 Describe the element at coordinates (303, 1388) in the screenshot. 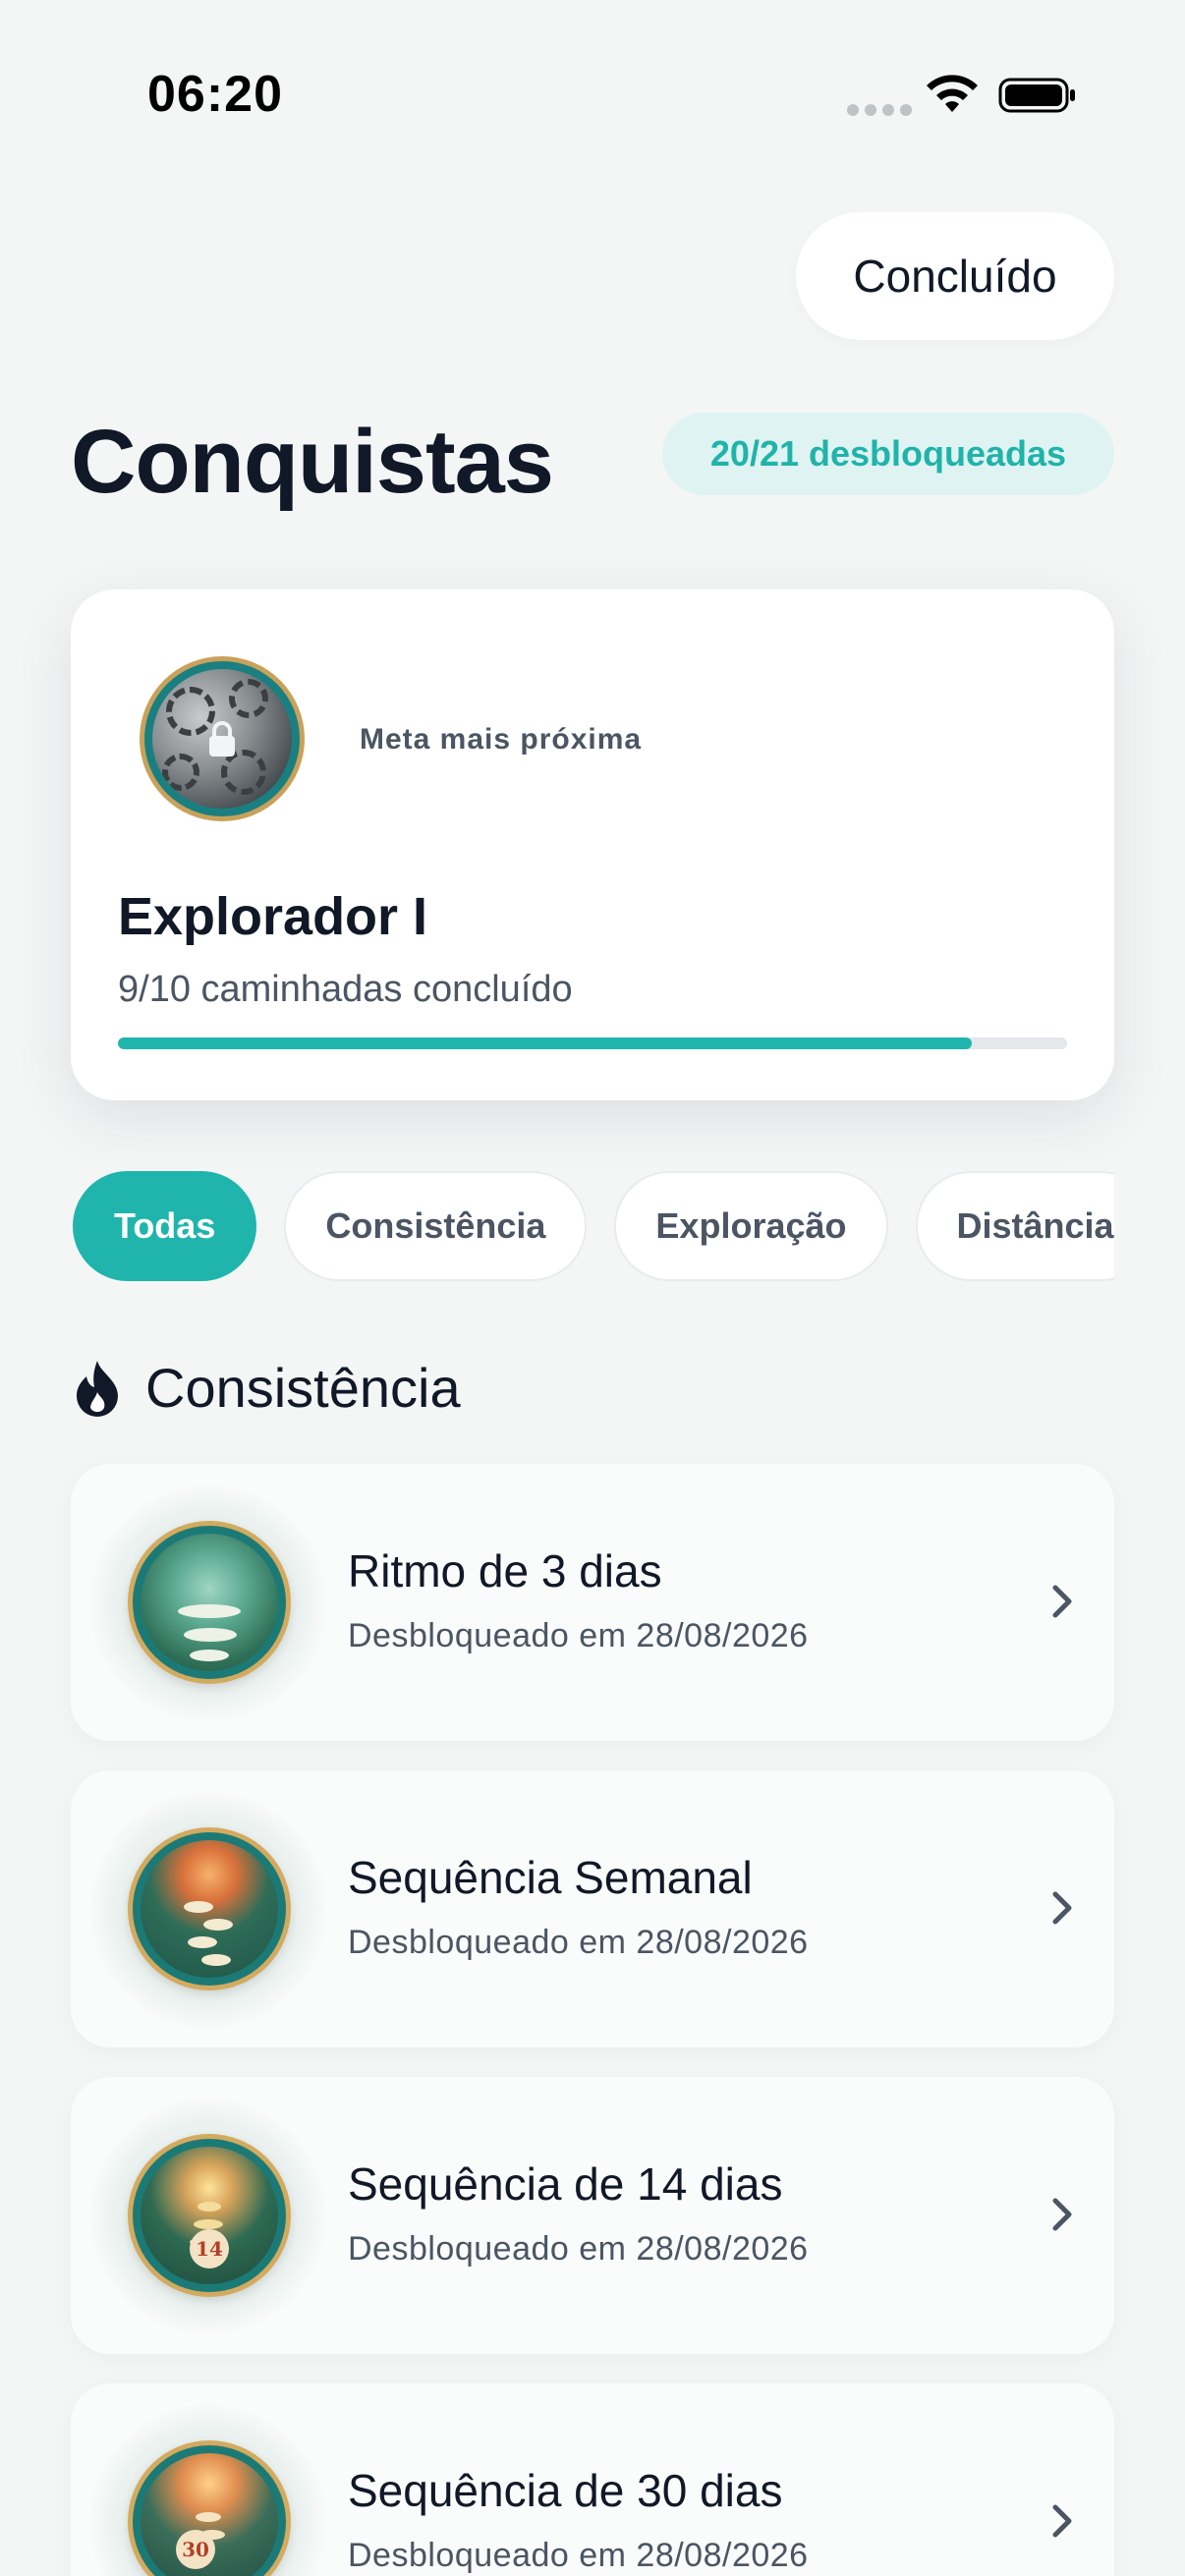

I see `section-title: Consistência` at that location.